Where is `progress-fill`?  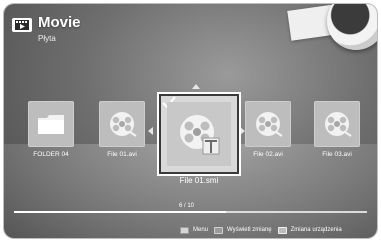 progress-fill is located at coordinates (120, 212).